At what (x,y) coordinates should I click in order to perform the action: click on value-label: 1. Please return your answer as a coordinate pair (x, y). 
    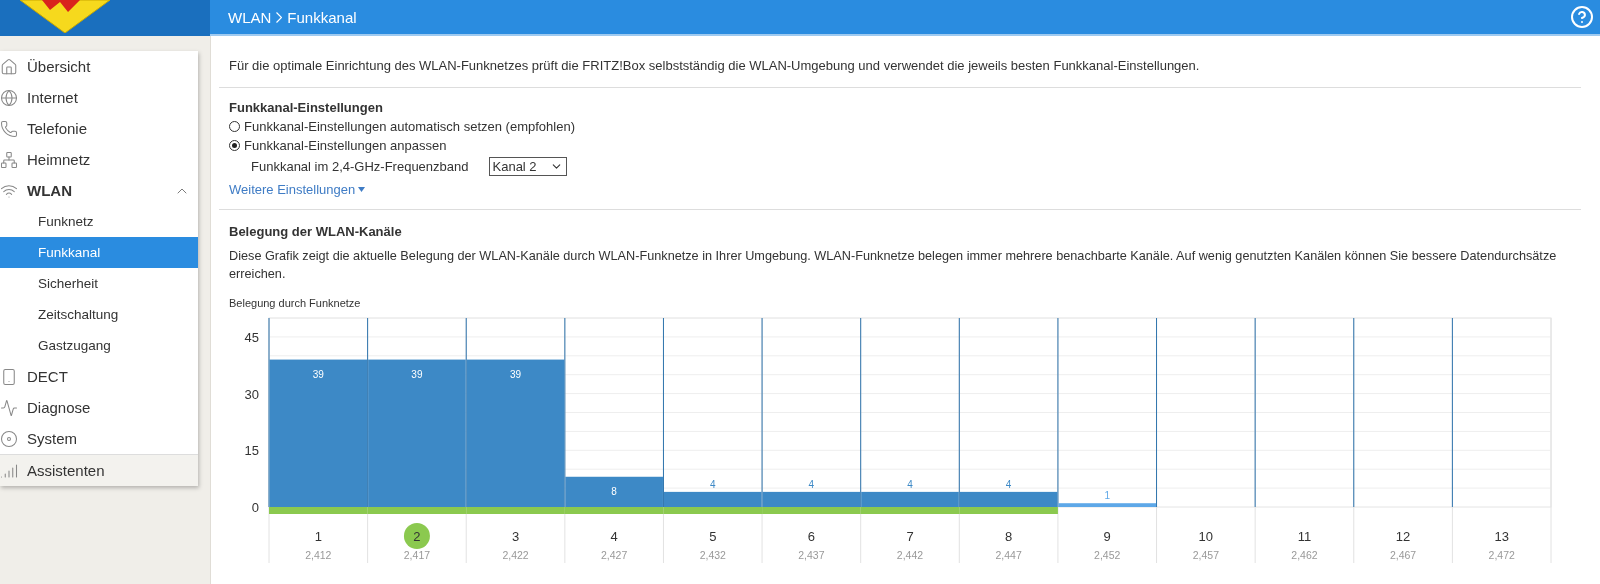
    Looking at the image, I should click on (1107, 496).